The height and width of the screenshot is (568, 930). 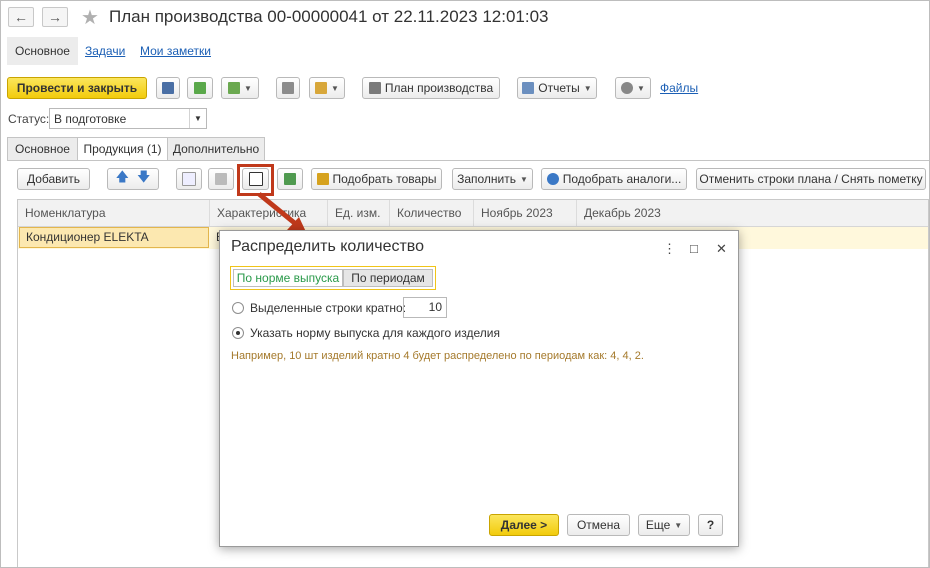 I want to click on help-button: ?, so click(x=710, y=525).